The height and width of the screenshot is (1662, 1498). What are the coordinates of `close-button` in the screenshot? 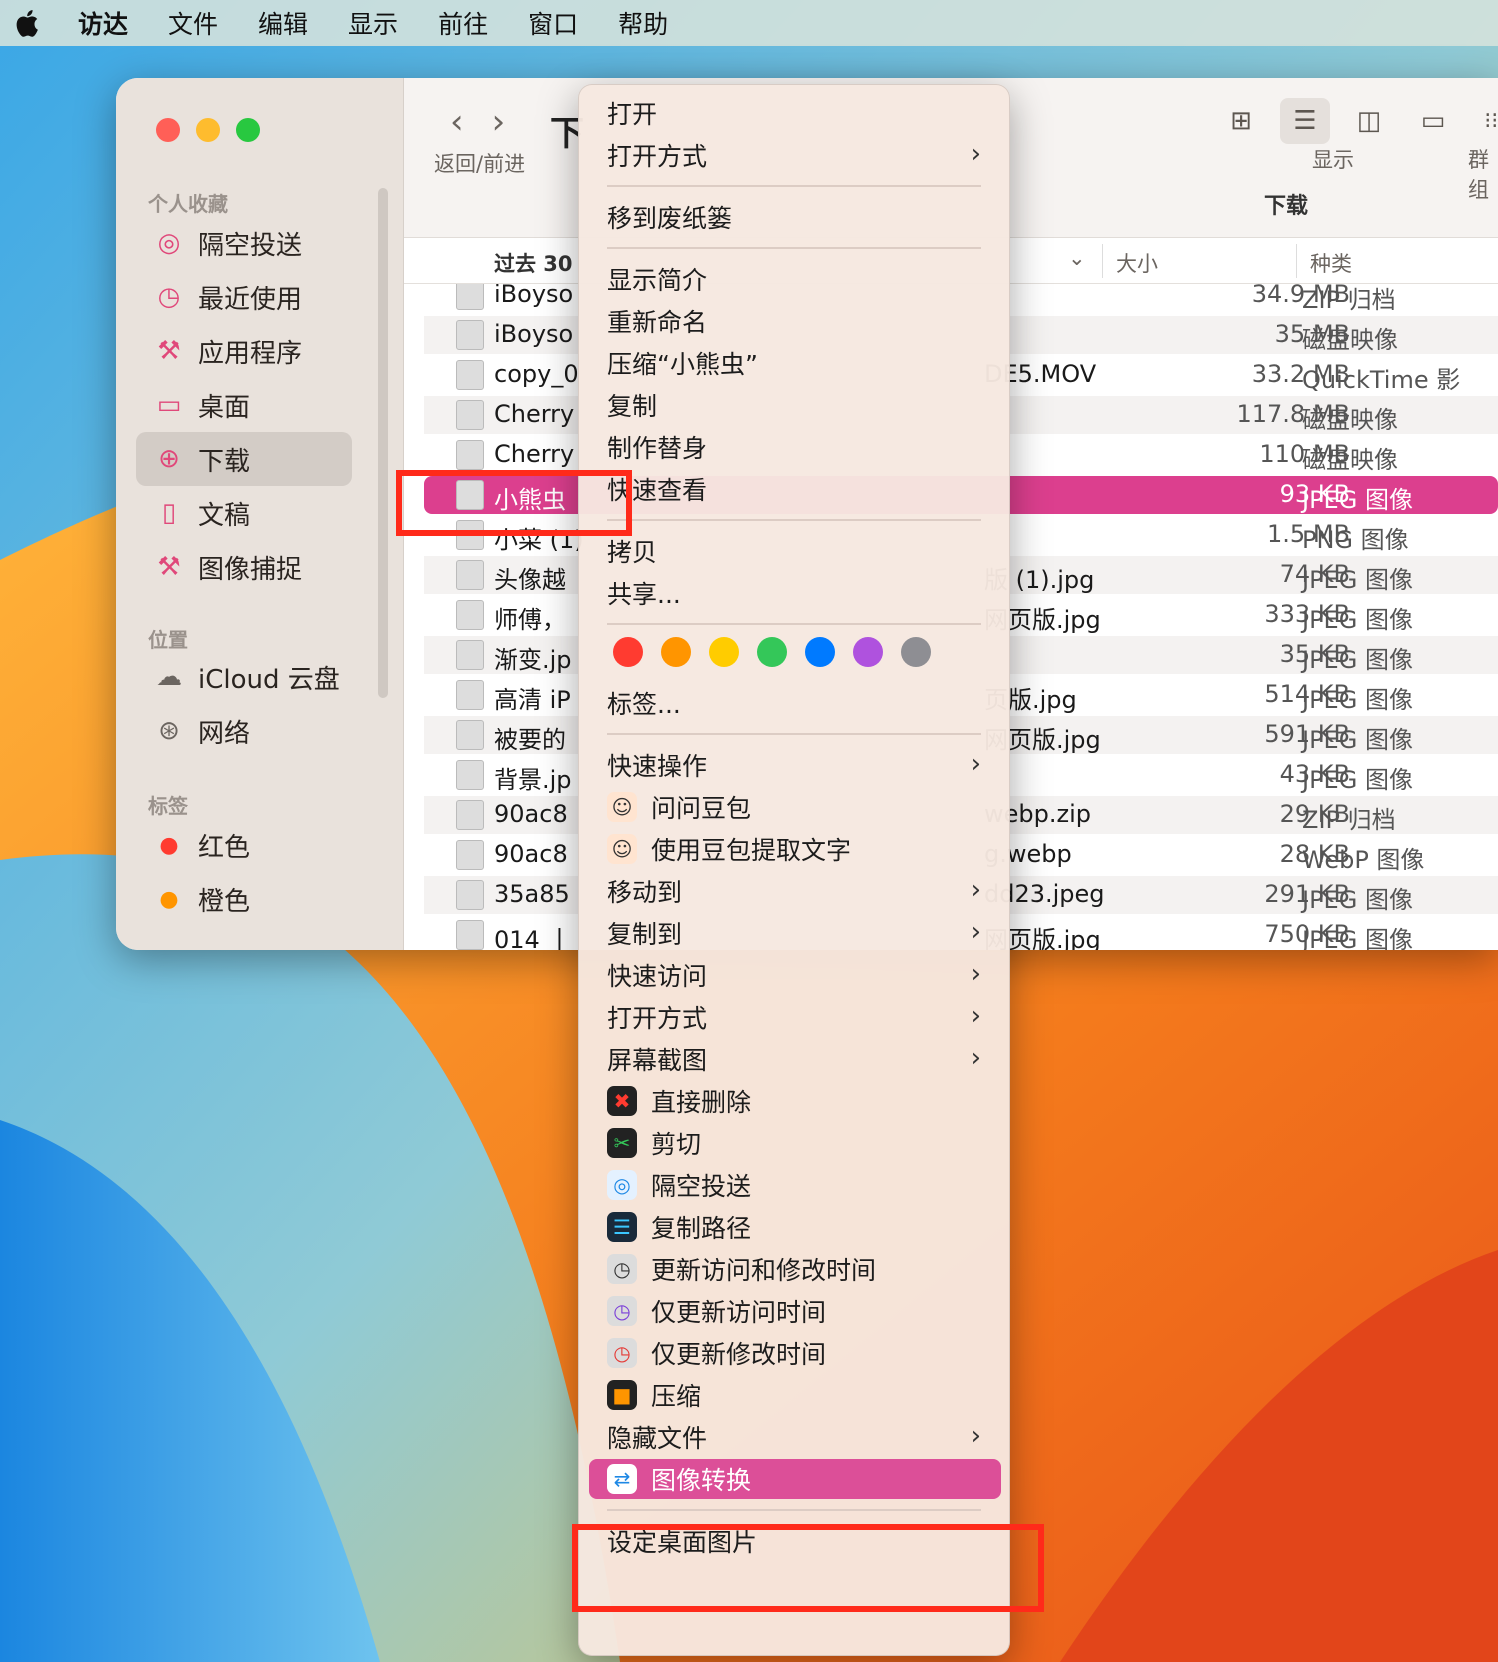 It's located at (168, 130).